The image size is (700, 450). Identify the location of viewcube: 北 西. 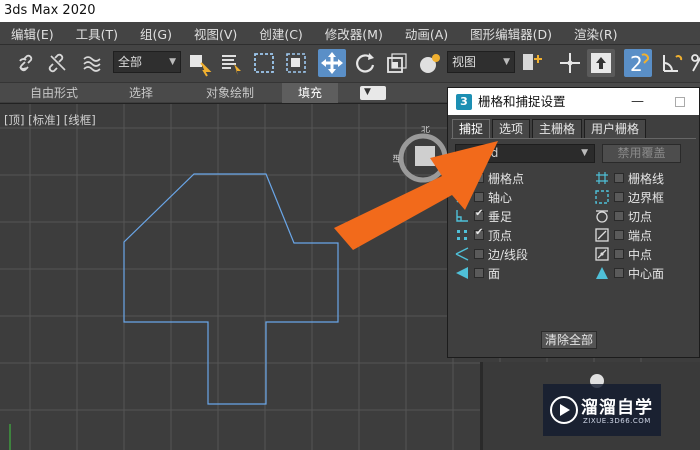
(423, 156).